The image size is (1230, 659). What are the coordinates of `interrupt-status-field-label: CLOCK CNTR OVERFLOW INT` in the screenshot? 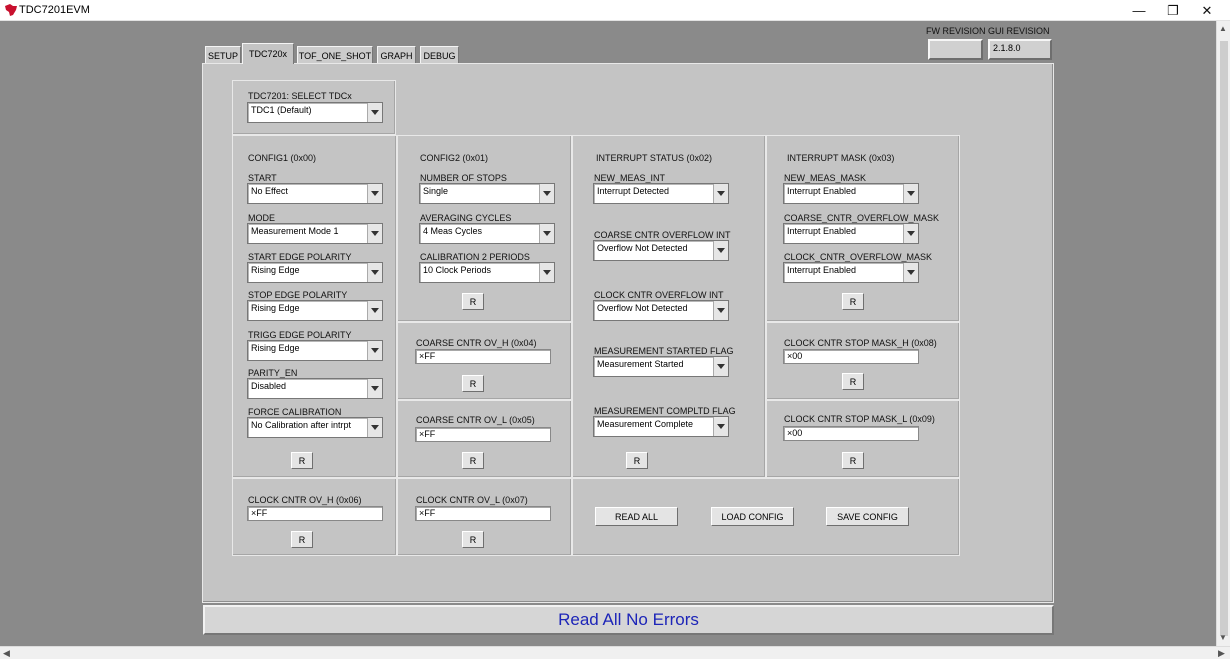 It's located at (659, 295).